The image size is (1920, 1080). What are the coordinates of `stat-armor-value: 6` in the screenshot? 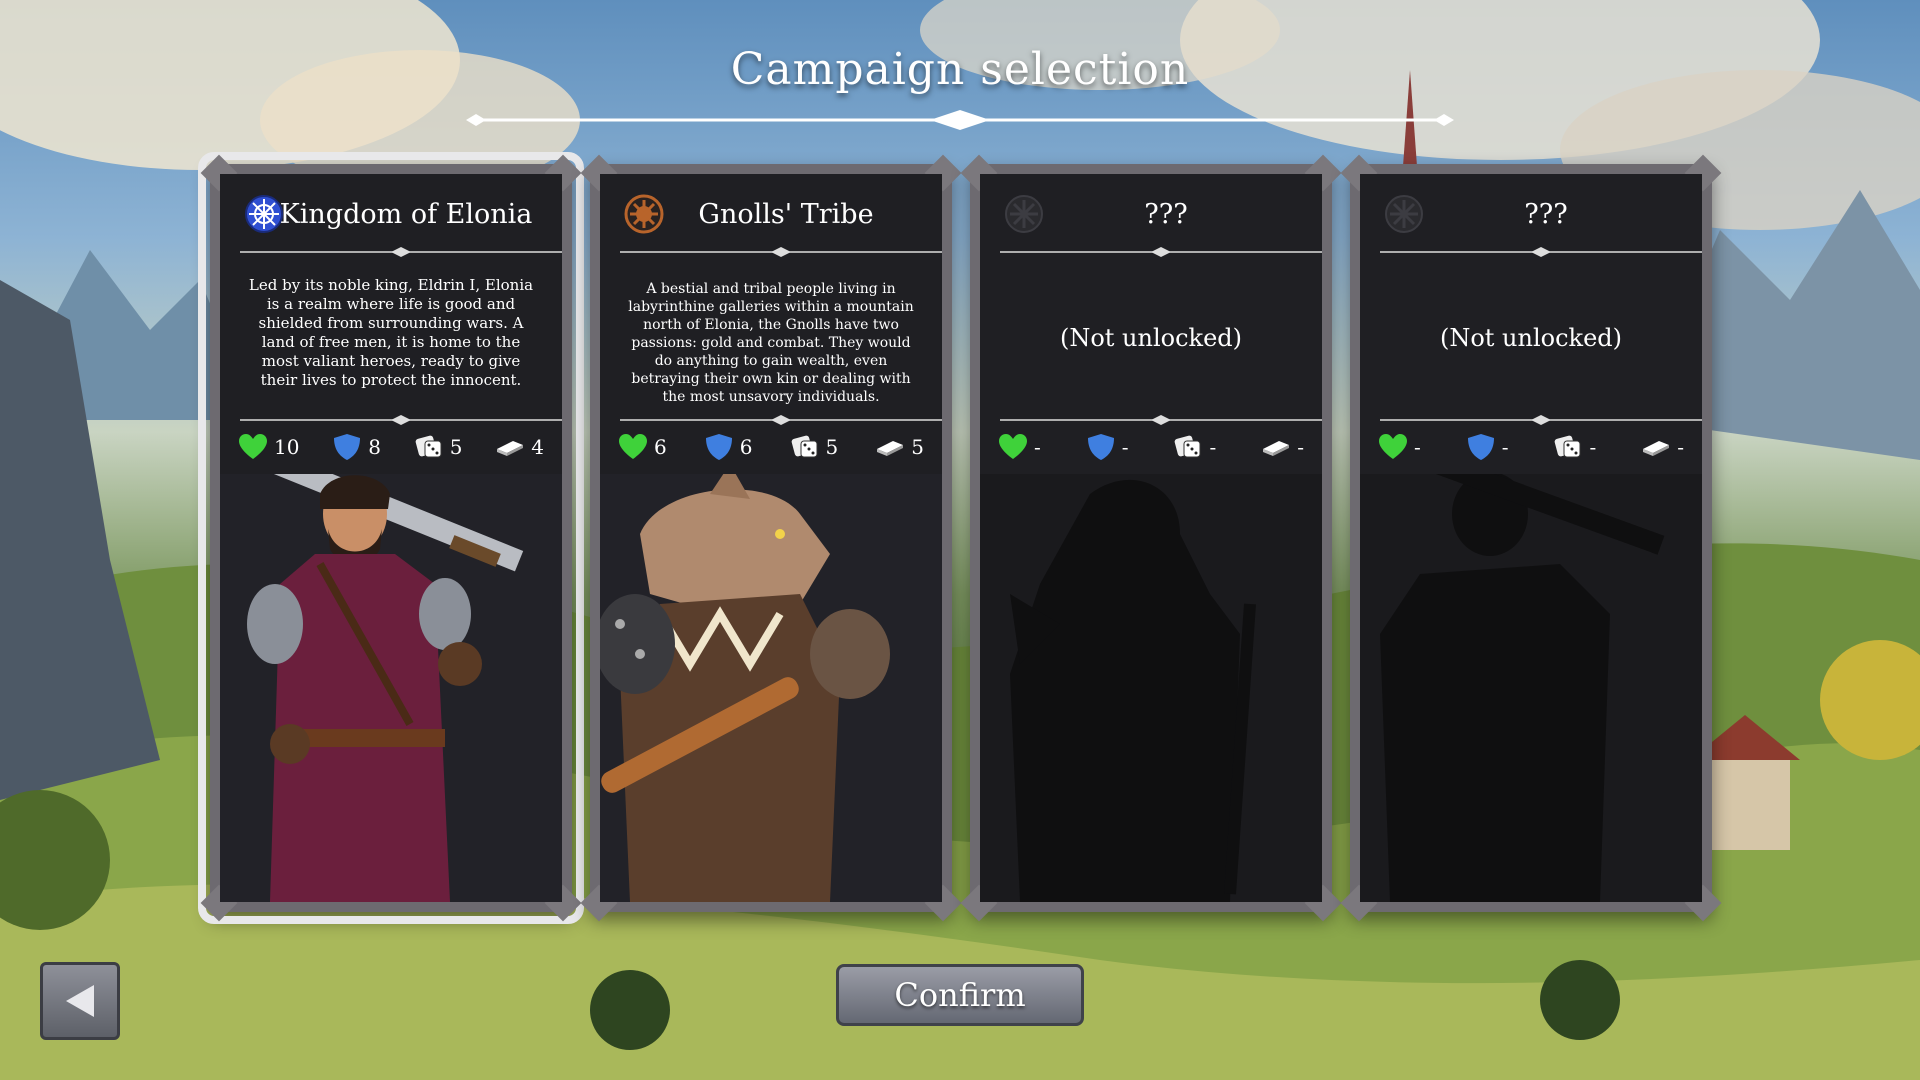 It's located at (746, 447).